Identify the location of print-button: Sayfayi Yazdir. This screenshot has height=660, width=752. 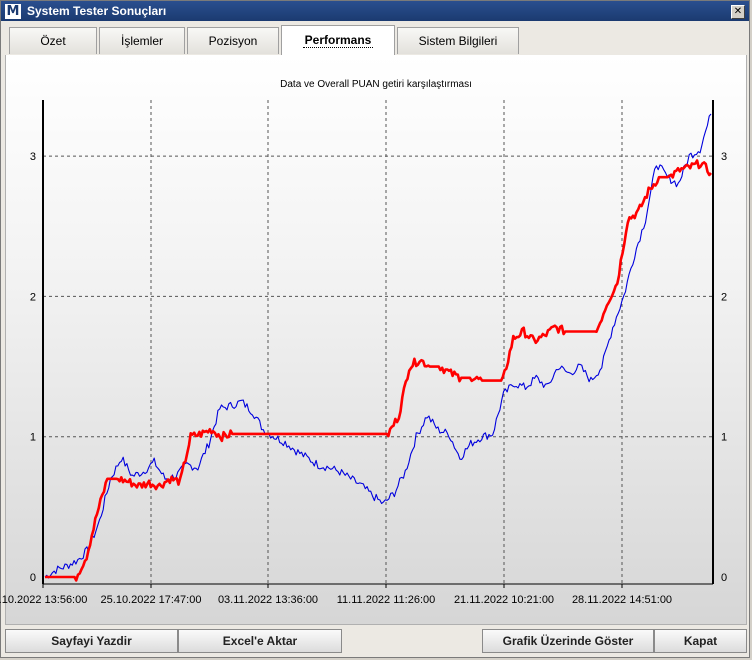
(91, 641).